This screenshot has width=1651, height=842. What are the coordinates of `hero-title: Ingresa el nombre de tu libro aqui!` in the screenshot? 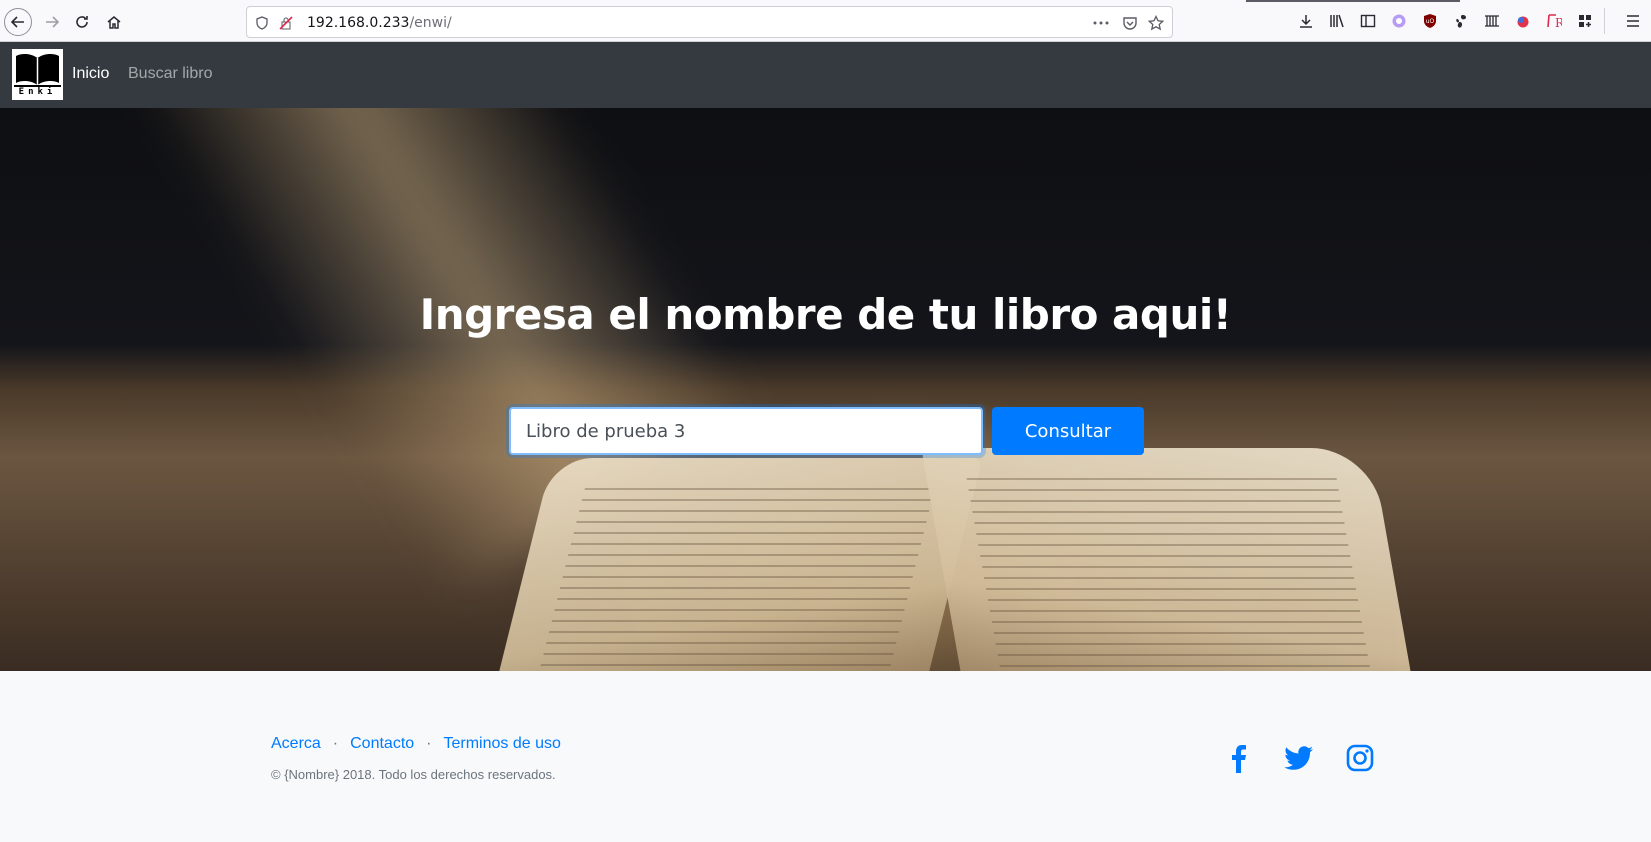 It's located at (825, 314).